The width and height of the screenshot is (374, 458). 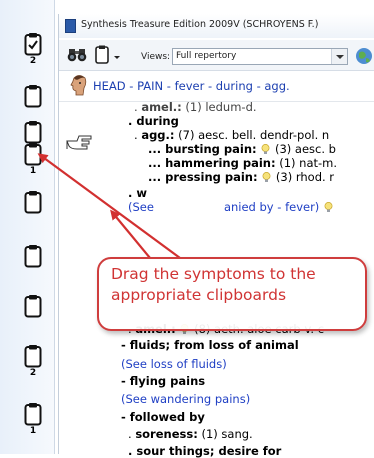 I want to click on drag-arrows, so click(x=109, y=206).